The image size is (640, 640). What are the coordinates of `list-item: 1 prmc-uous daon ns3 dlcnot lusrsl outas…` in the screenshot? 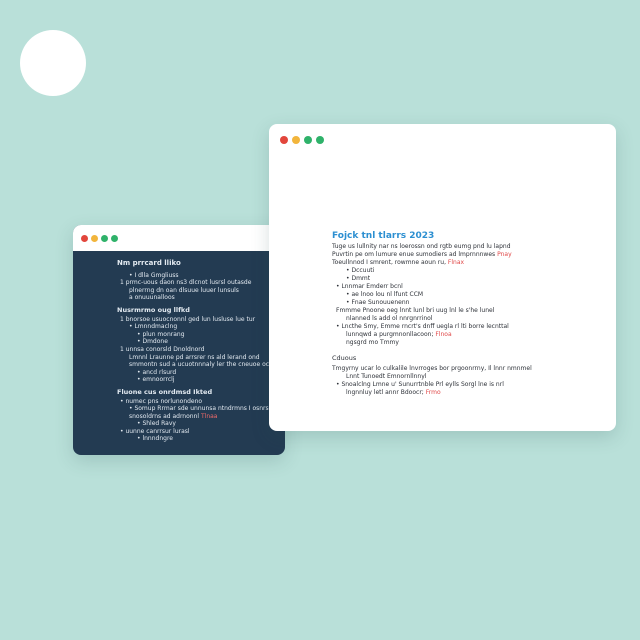 It's located at (186, 283).